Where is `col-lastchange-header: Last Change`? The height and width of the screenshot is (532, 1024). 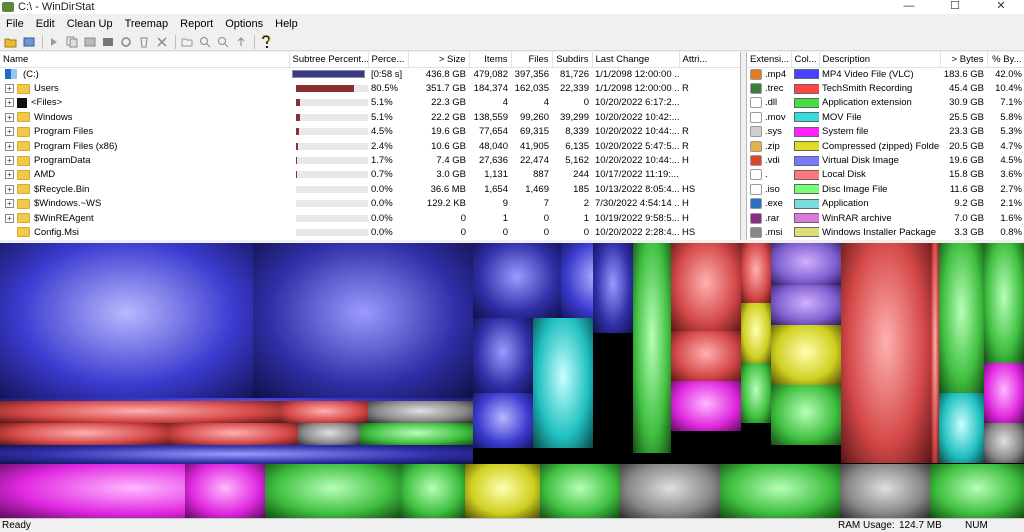 col-lastchange-header: Last Change is located at coordinates (636, 60).